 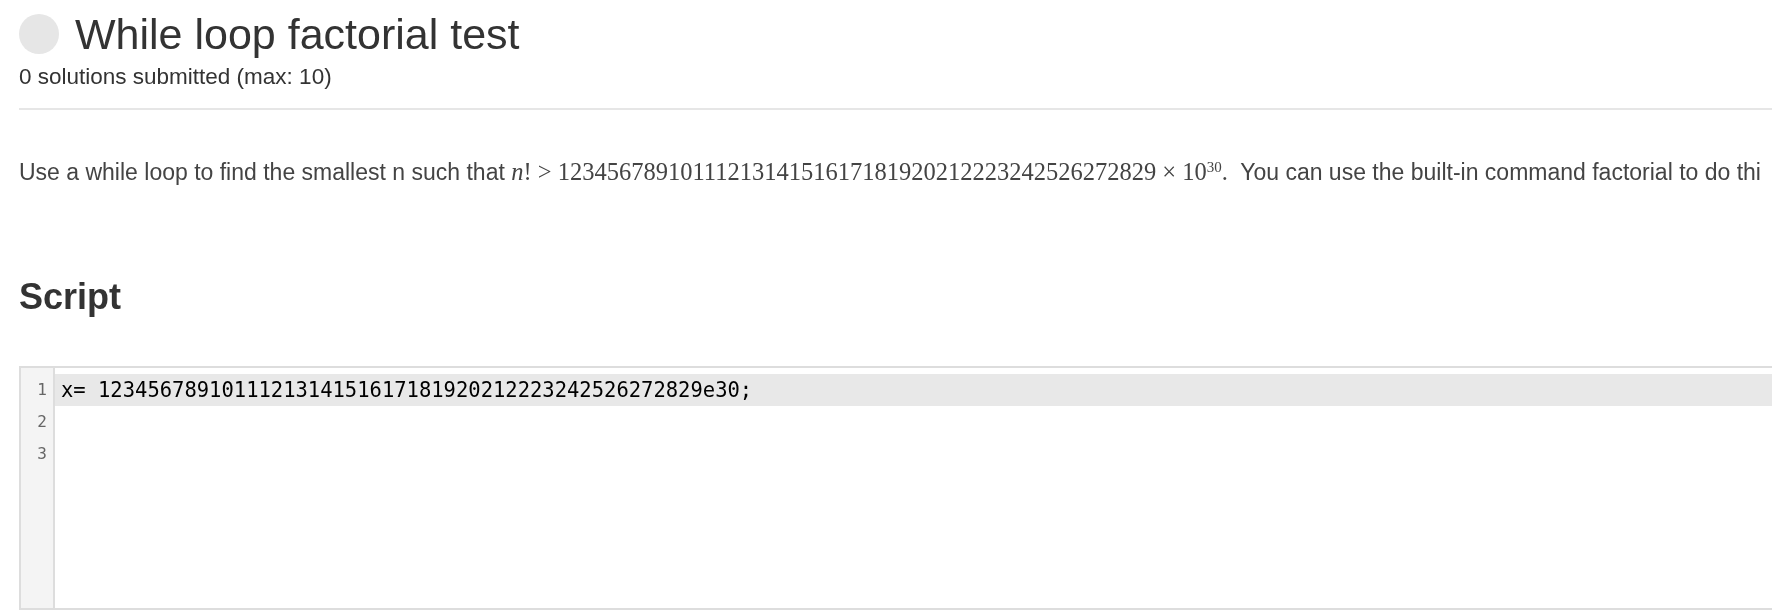 What do you see at coordinates (297, 34) in the screenshot?
I see `problem-title: While loop factorial test` at bounding box center [297, 34].